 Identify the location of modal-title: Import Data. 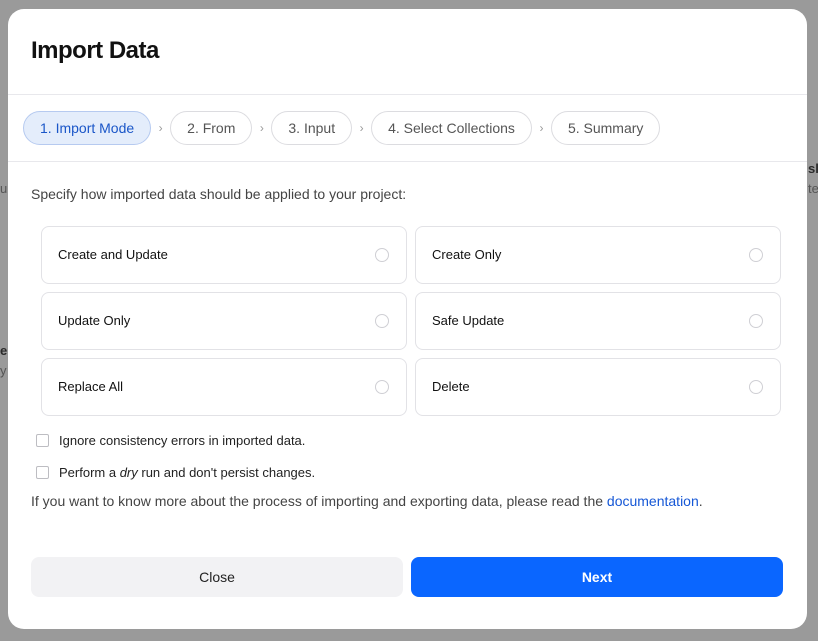
(95, 50).